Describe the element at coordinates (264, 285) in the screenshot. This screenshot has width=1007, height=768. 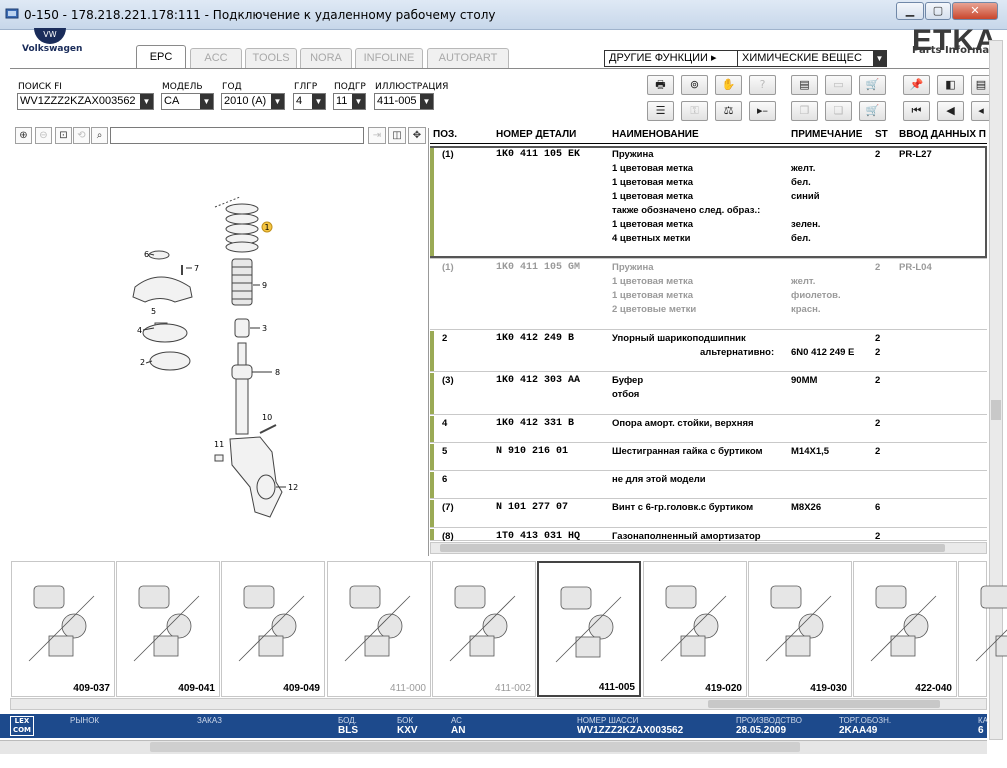
I see `callout-9: 9` at that location.